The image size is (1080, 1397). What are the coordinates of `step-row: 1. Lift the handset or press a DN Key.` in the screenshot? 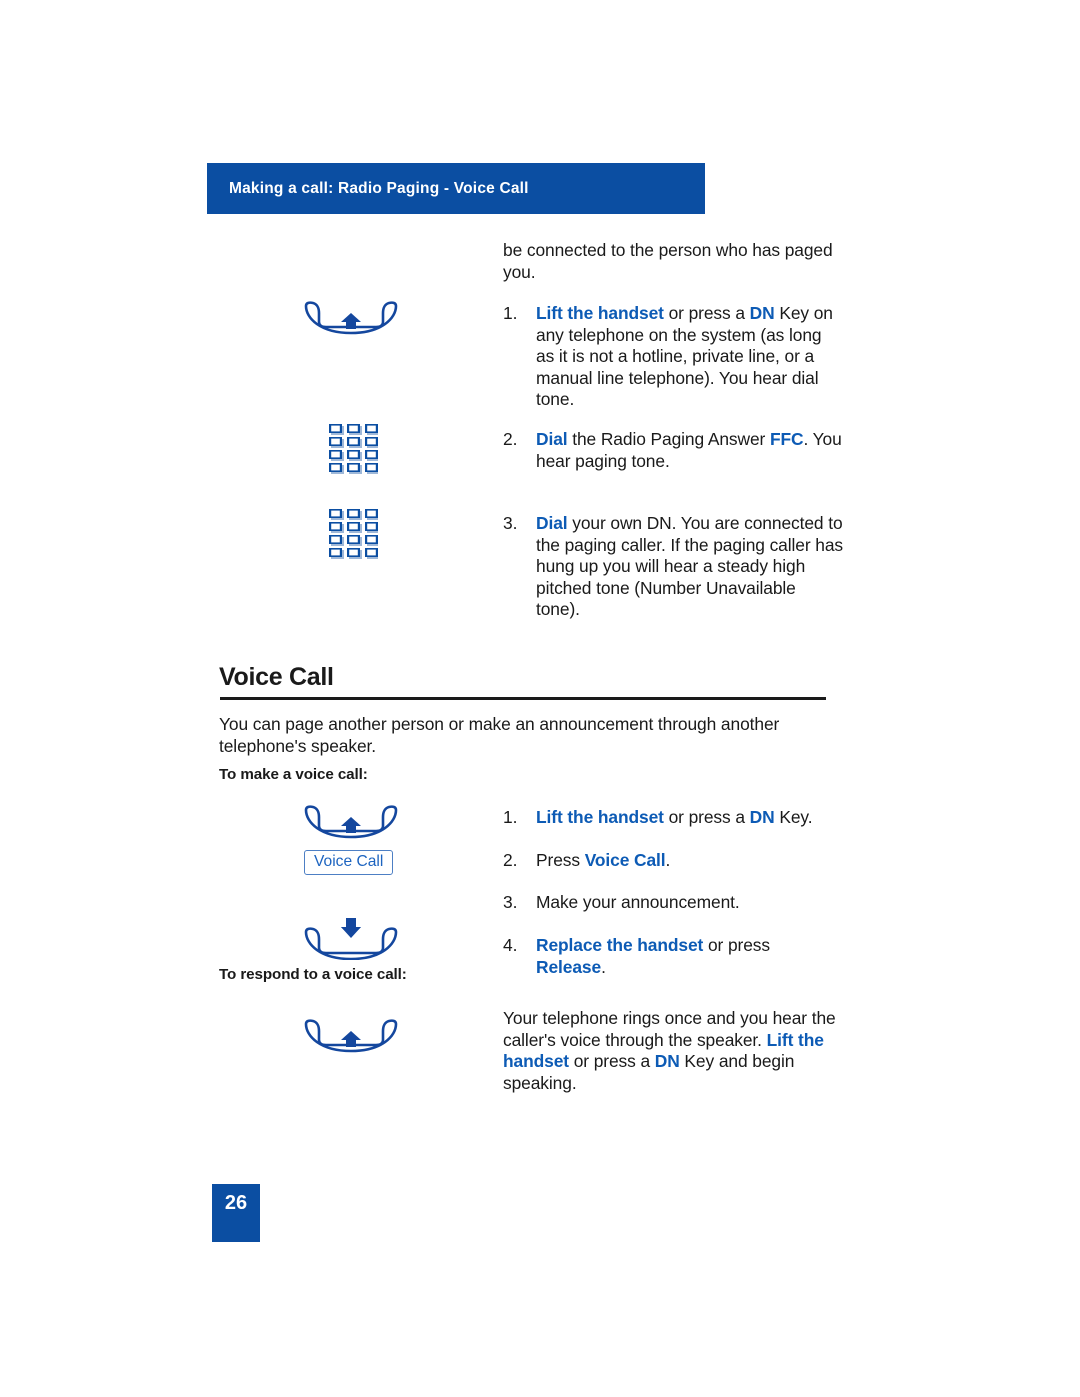 It's located at (673, 818).